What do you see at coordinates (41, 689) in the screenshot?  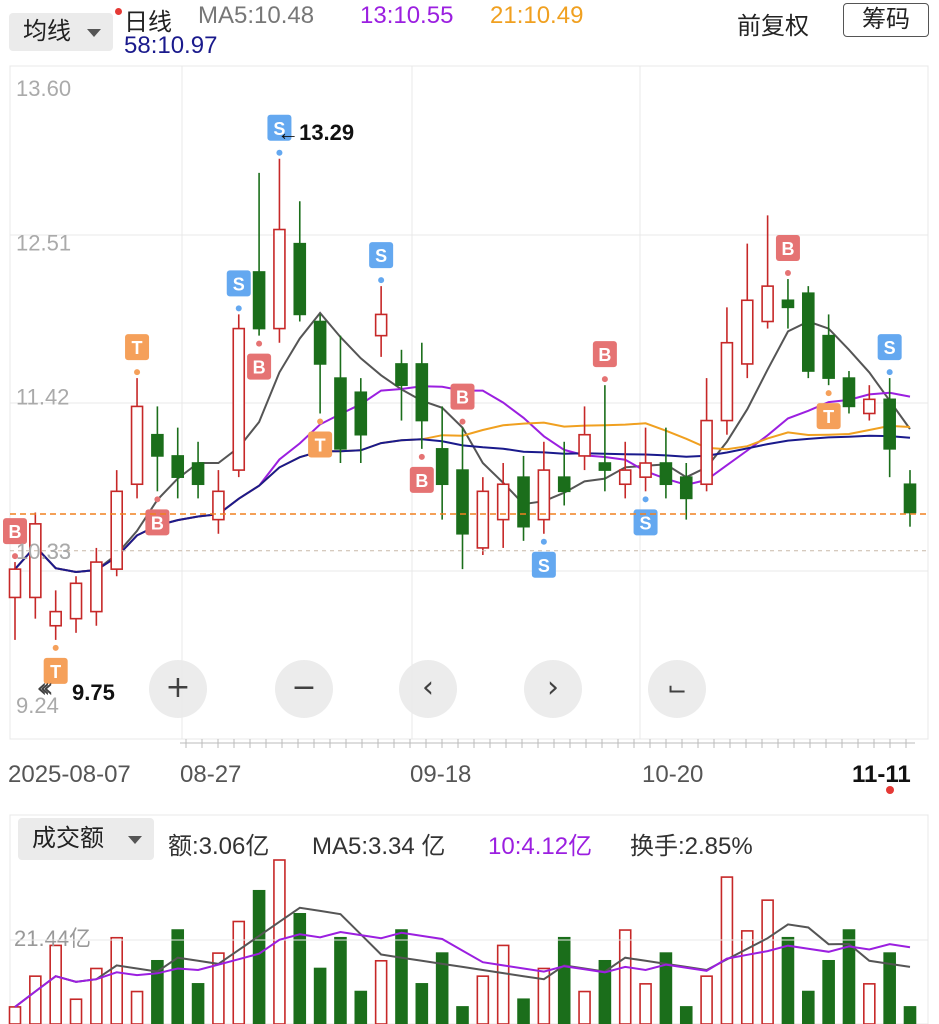 I see `collapse-icon: ‹‹‹` at bounding box center [41, 689].